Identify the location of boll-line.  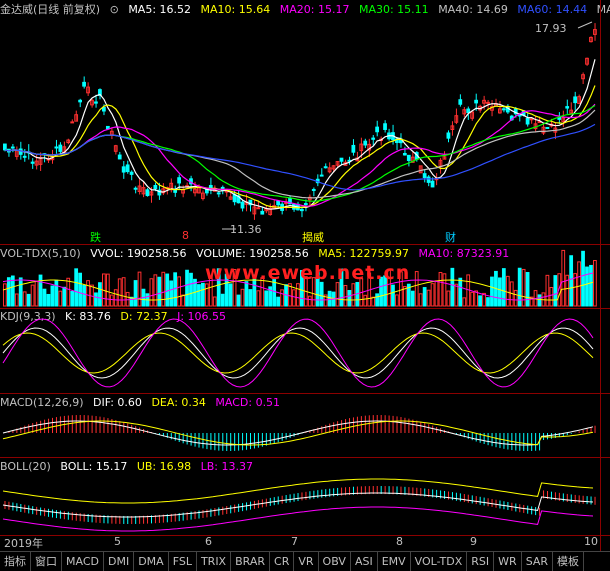
(298, 519).